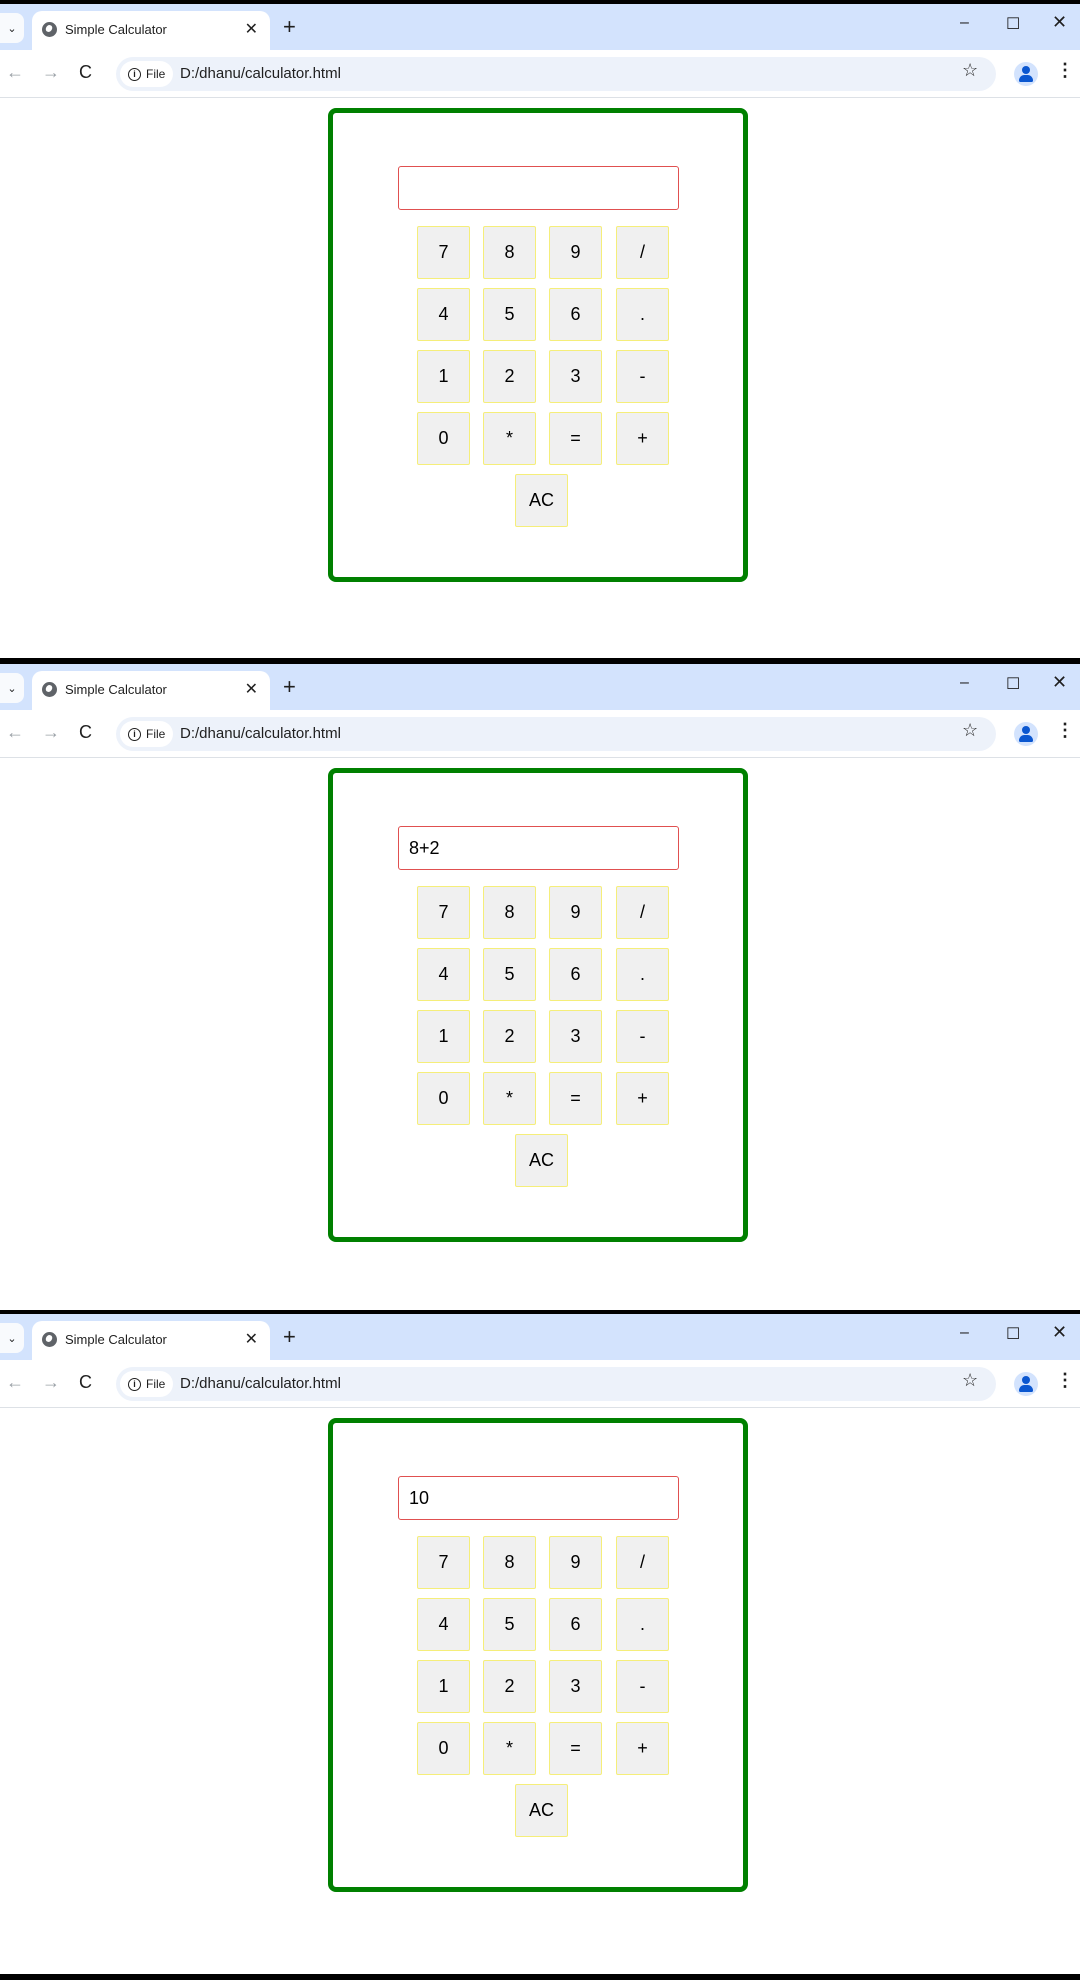  What do you see at coordinates (538, 1498) in the screenshot?
I see `calculator-display: 10` at bounding box center [538, 1498].